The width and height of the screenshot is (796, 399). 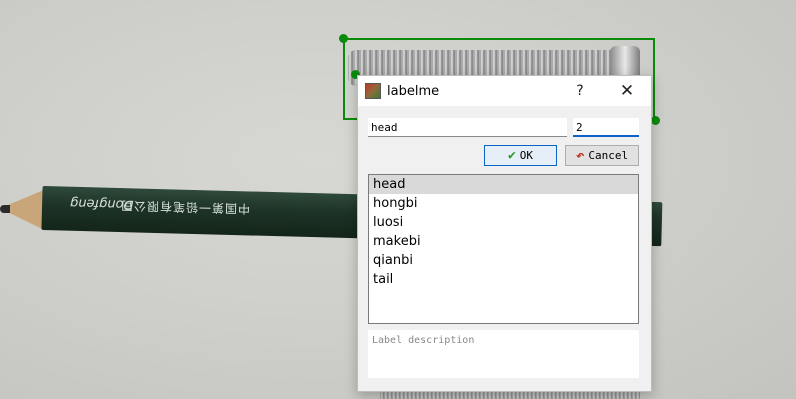 I want to click on check-icon: ✔, so click(x=511, y=155).